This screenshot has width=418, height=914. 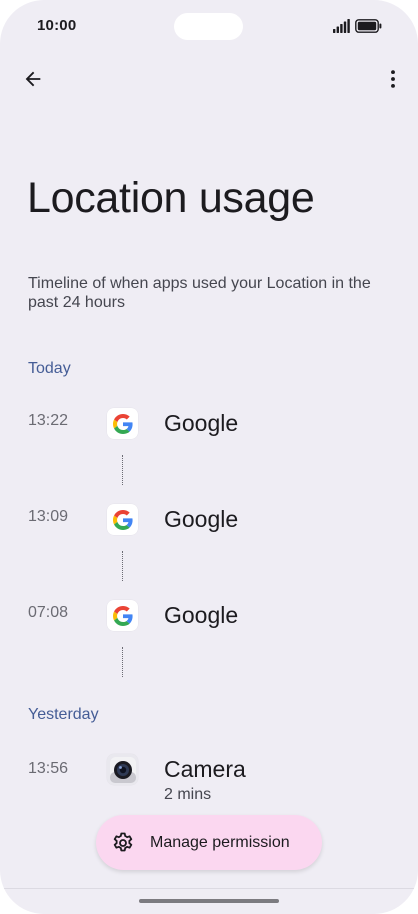 I want to click on section-header-today: Today, so click(x=49, y=368).